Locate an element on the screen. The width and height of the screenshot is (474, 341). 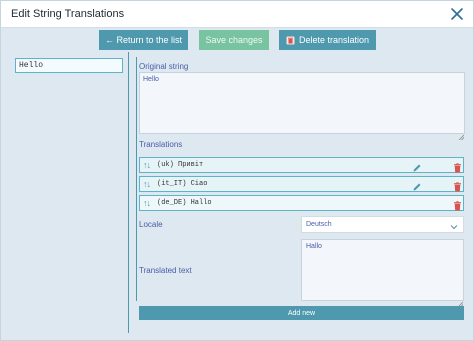
translated-text-label: Translated text is located at coordinates (165, 270).